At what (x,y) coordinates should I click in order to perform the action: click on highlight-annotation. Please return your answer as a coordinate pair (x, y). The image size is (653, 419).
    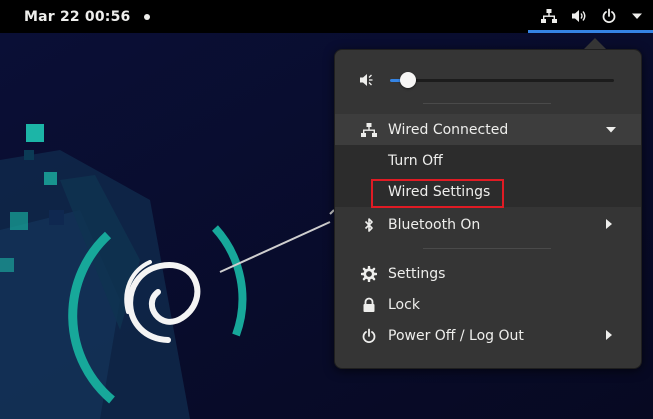
    Looking at the image, I should click on (437, 193).